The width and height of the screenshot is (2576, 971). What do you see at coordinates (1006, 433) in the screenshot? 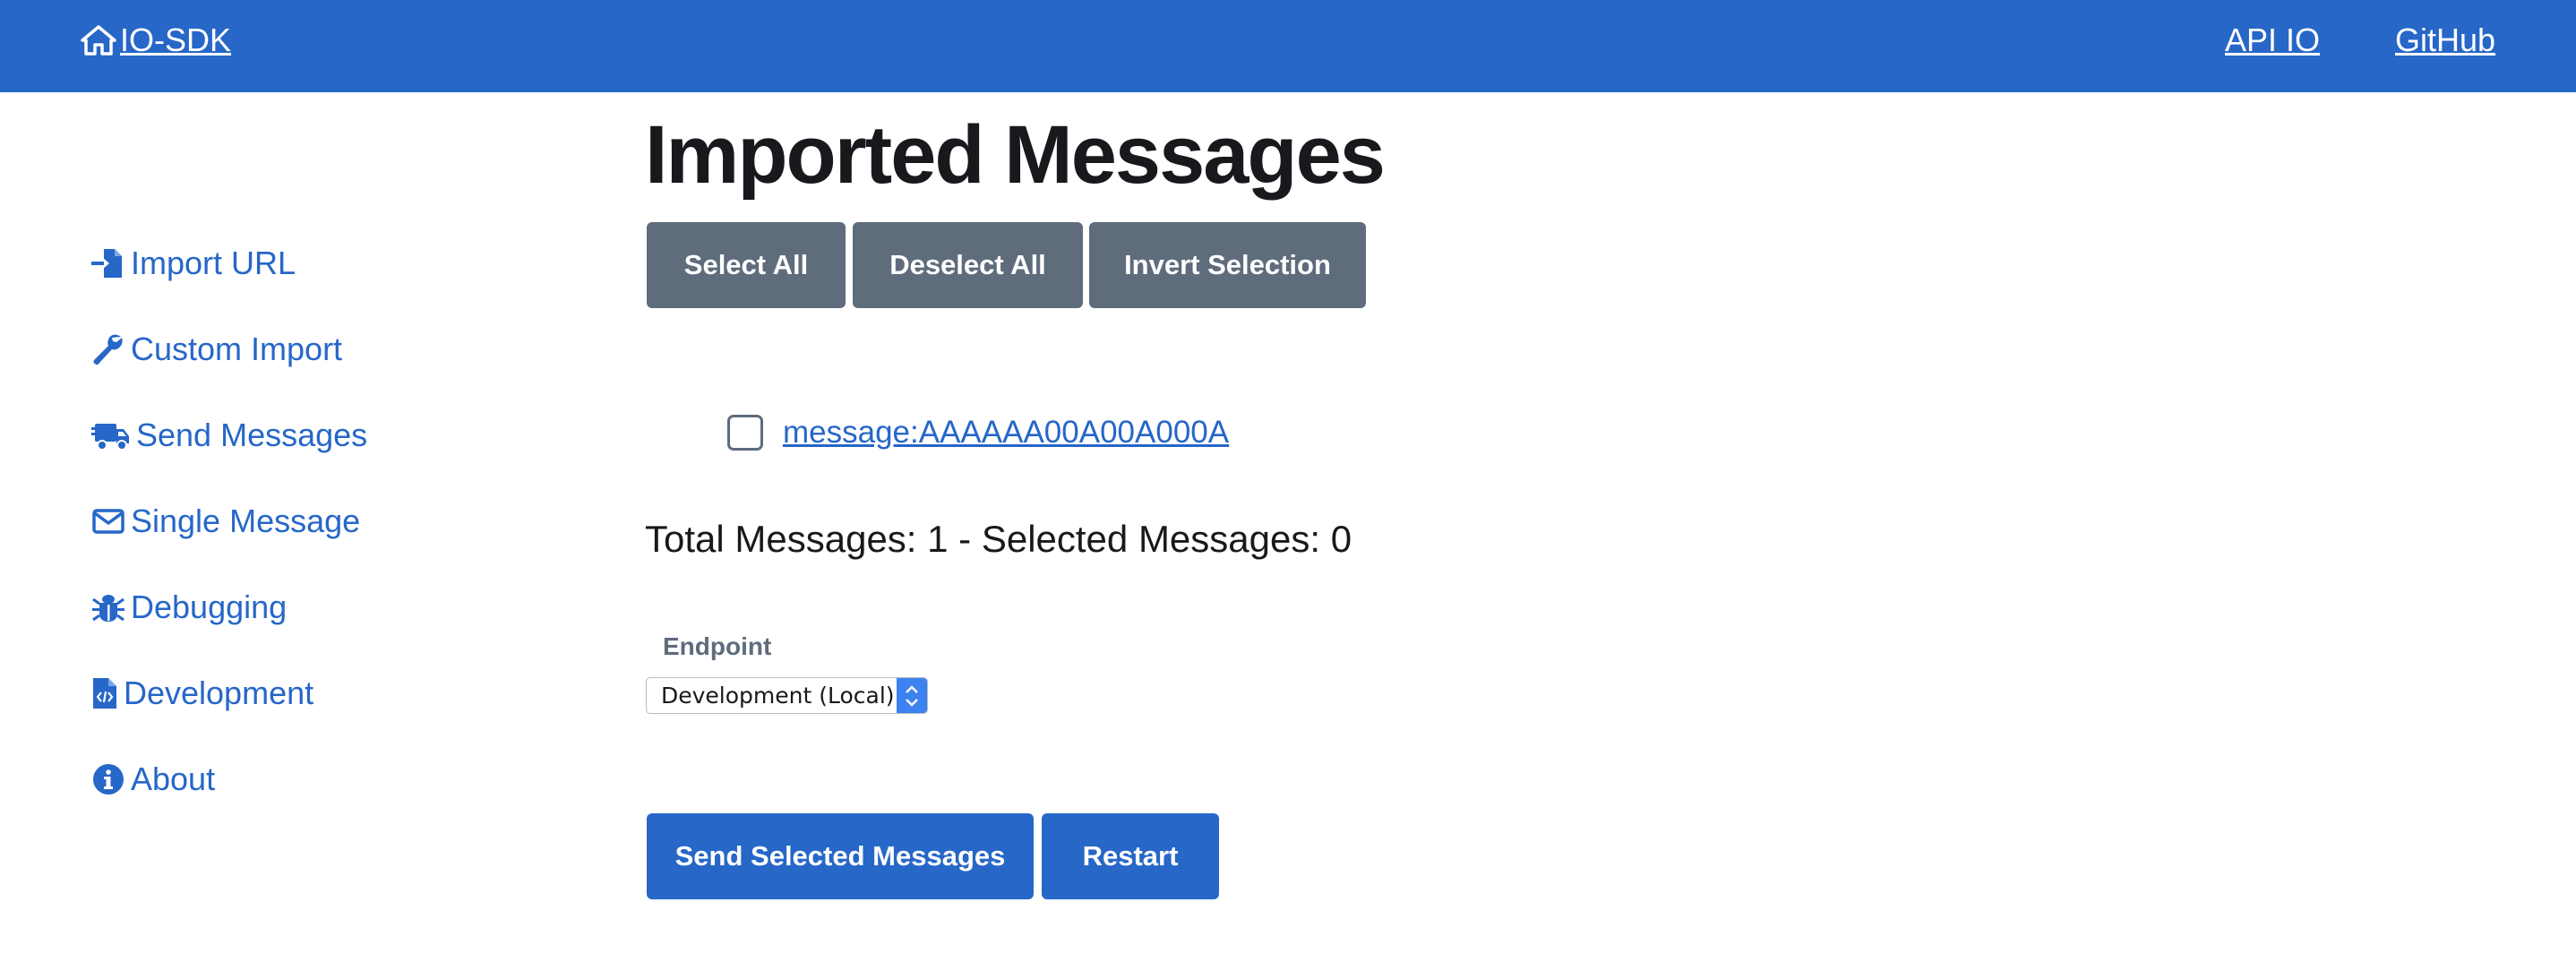
I see `message-link: message:AAAAAA00A00A000A` at bounding box center [1006, 433].